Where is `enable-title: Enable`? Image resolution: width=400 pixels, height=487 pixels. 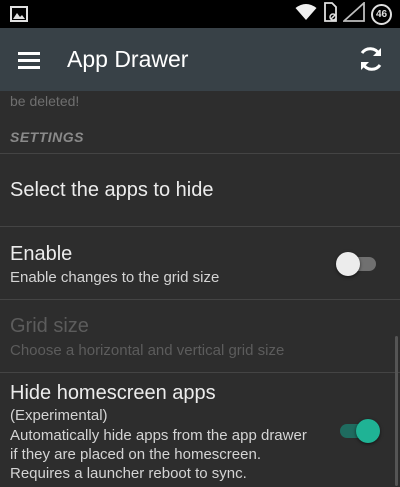 enable-title: Enable is located at coordinates (41, 254).